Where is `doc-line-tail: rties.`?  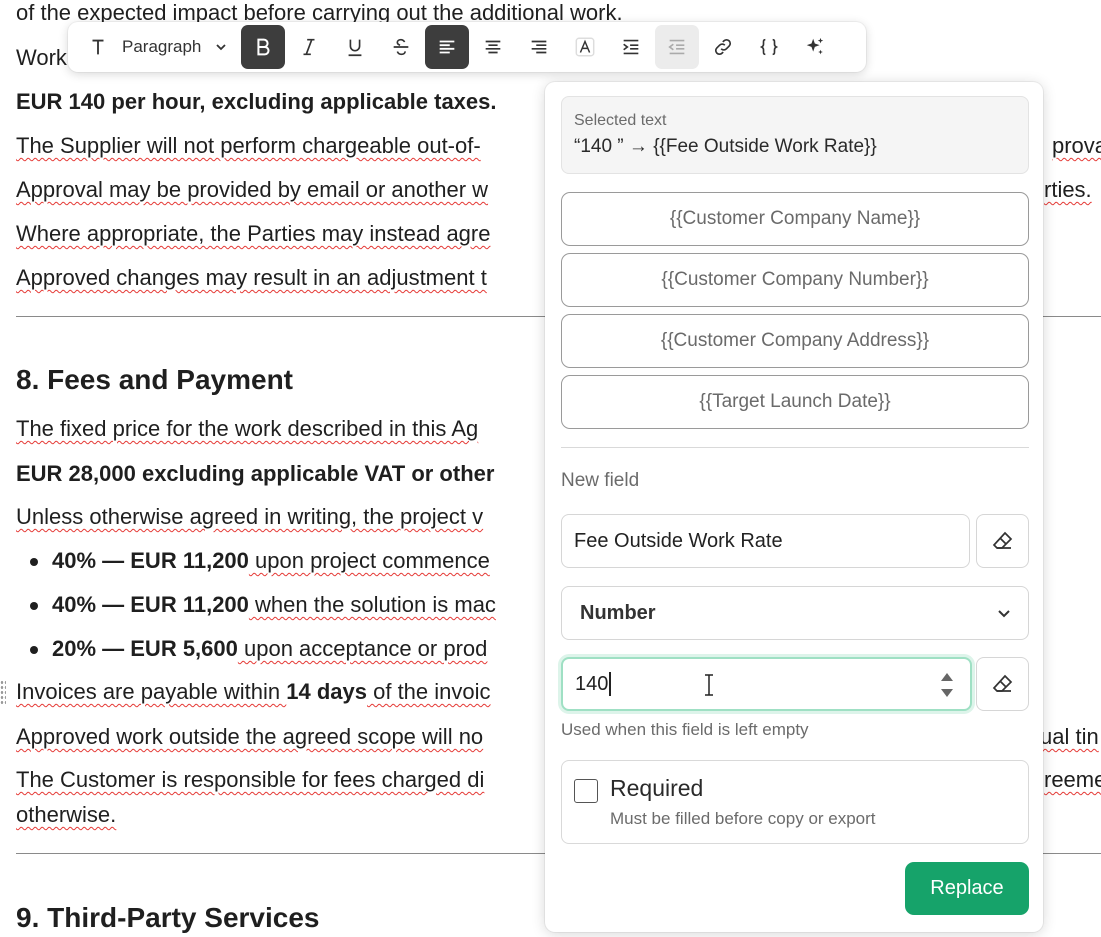
doc-line-tail: rties. is located at coordinates (1068, 190).